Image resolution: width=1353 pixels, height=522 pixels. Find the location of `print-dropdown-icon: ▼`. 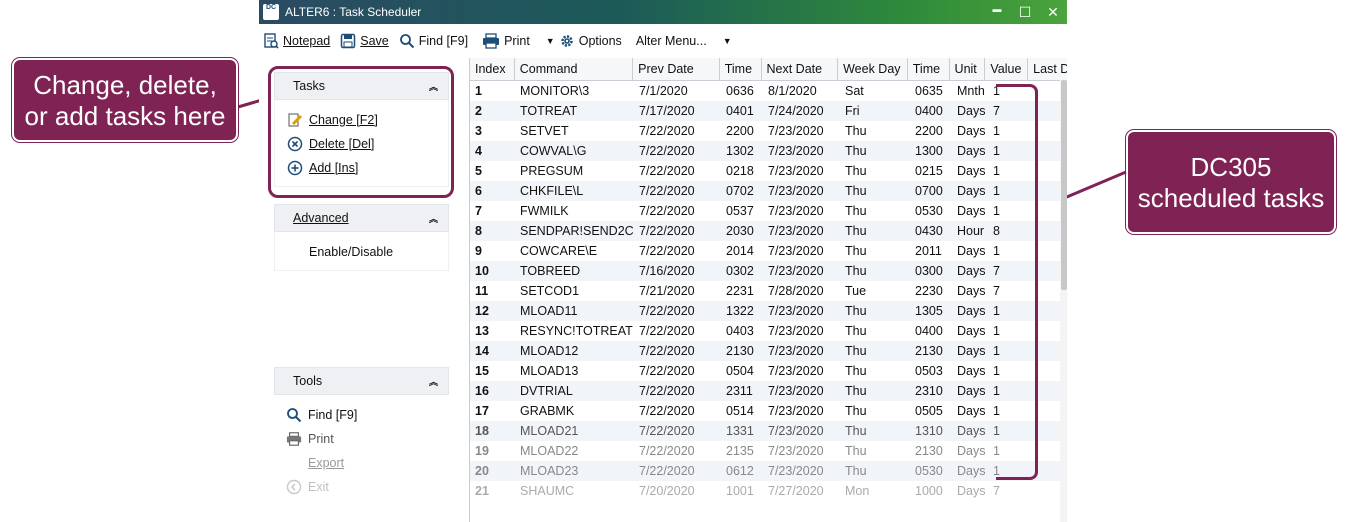

print-dropdown-icon: ▼ is located at coordinates (550, 41).